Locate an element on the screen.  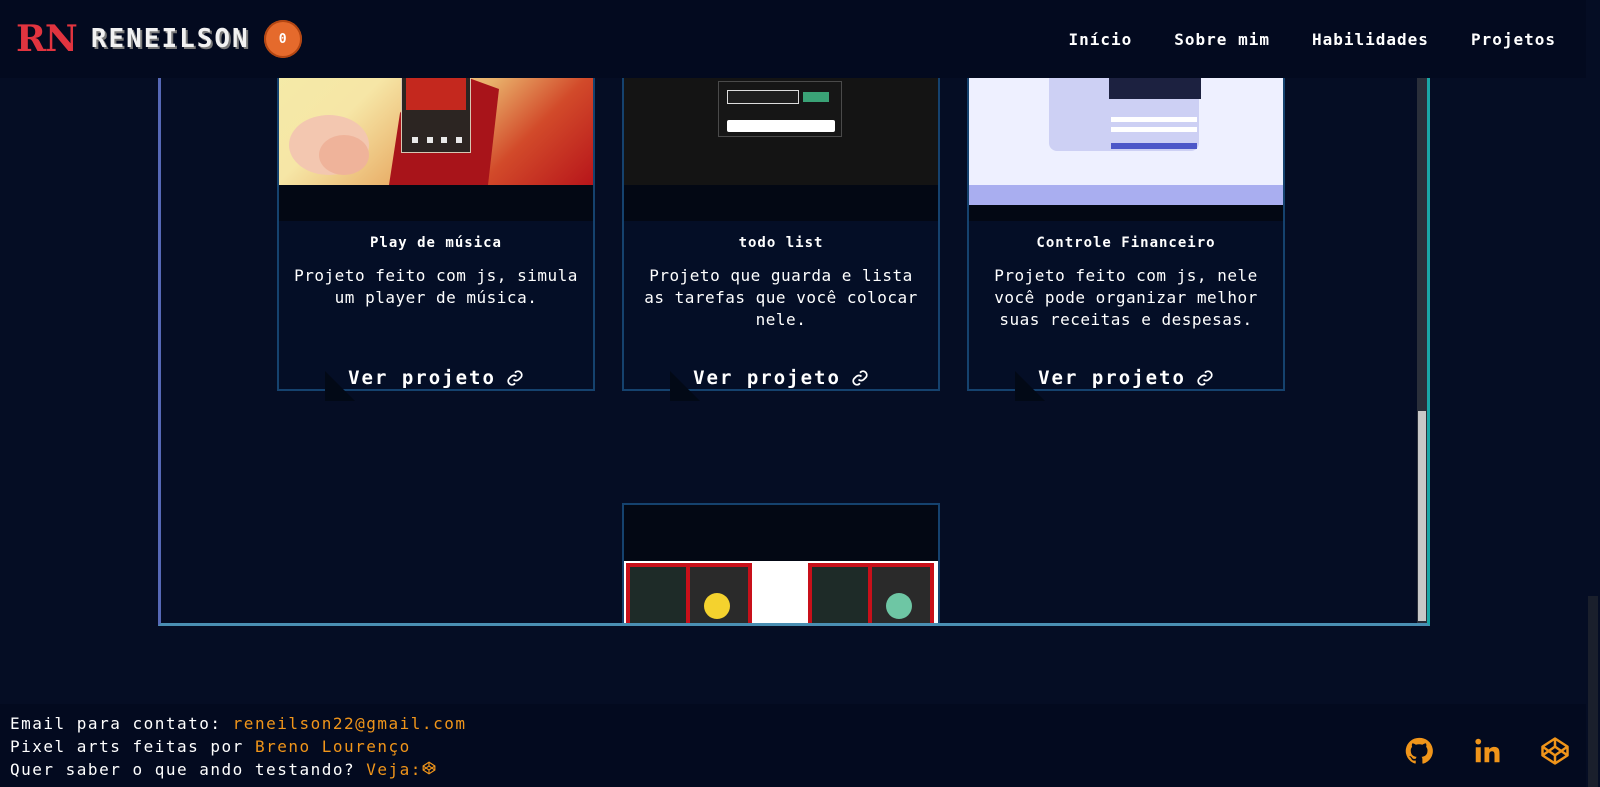
project-card-pokedex is located at coordinates (781, 563).